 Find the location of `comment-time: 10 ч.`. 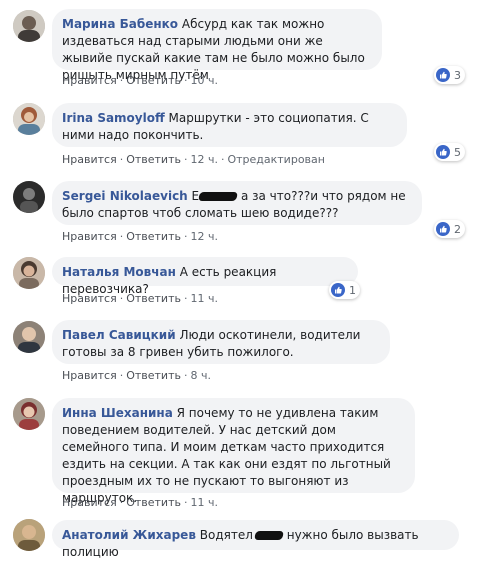

comment-time: 10 ч. is located at coordinates (204, 80).